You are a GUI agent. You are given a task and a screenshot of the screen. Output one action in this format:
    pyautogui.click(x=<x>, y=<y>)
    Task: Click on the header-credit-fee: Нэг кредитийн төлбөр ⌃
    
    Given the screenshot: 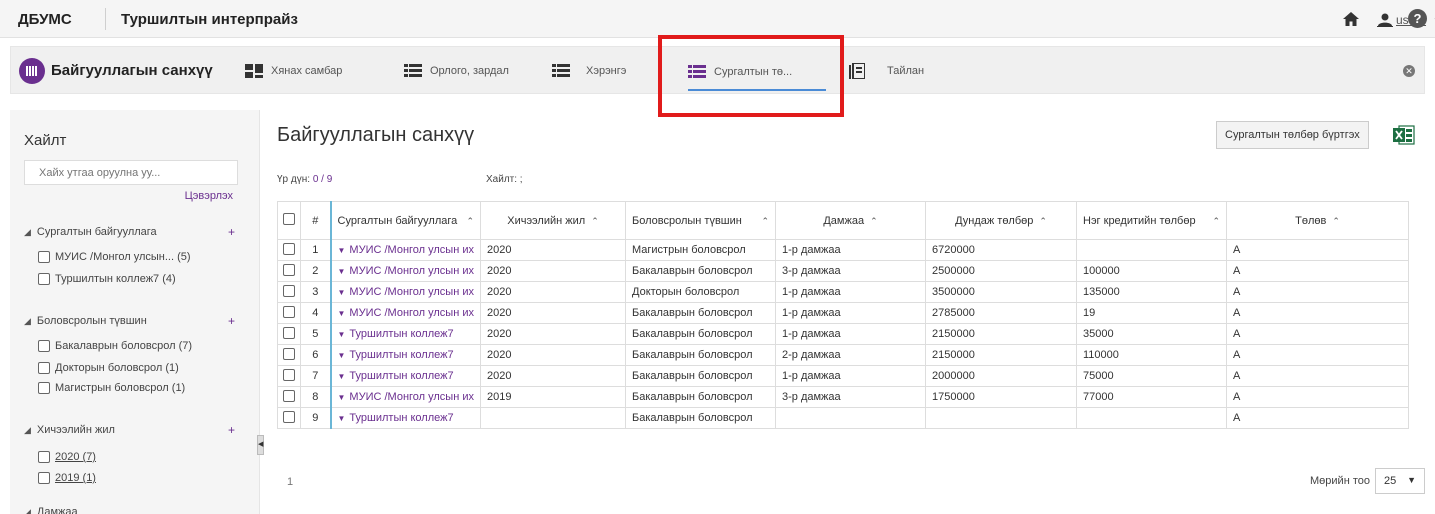 What is the action you would take?
    pyautogui.click(x=1151, y=220)
    